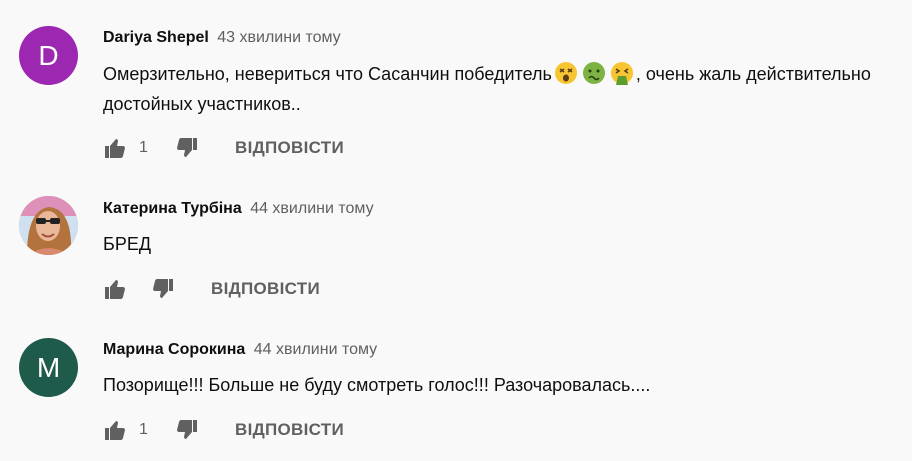 This screenshot has height=461, width=912. What do you see at coordinates (565, 73) in the screenshot?
I see `dizzy-face-emoji` at bounding box center [565, 73].